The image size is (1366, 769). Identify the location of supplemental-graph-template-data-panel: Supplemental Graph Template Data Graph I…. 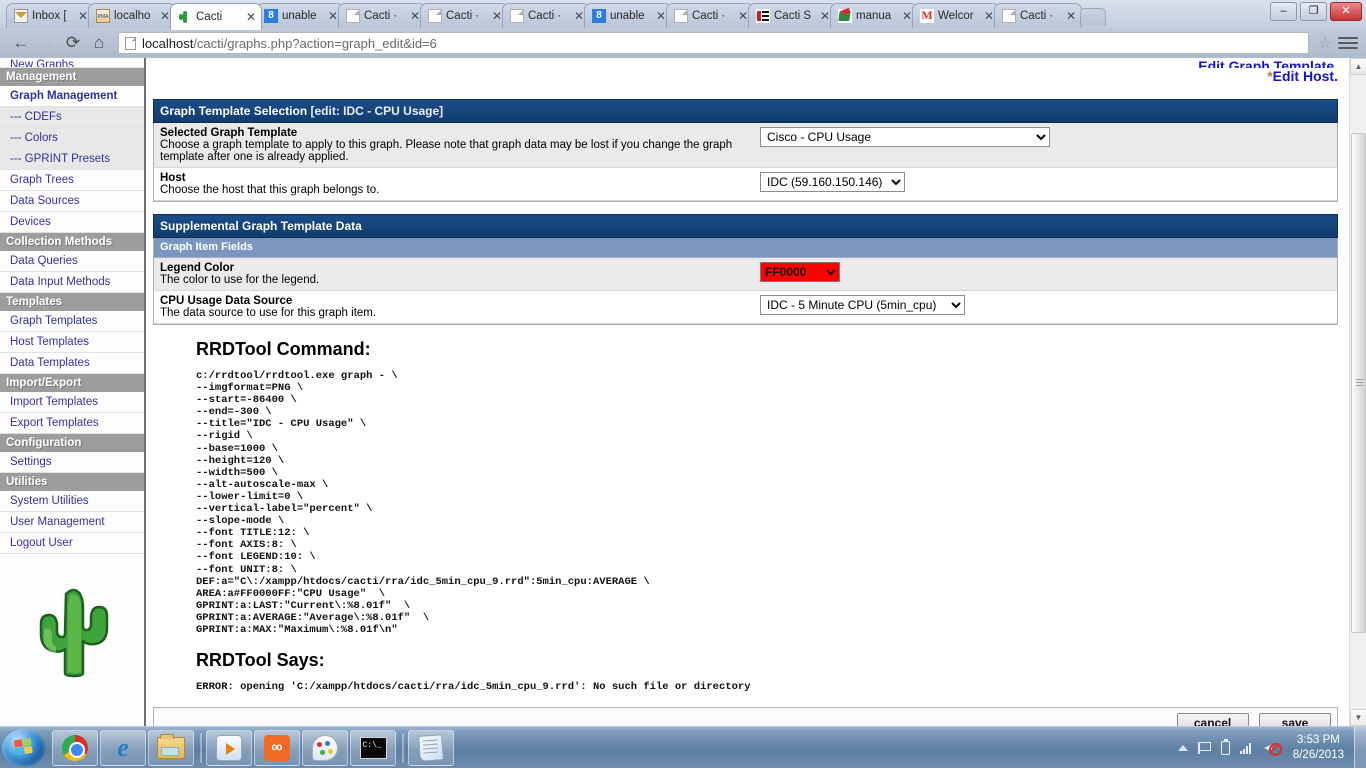
(748, 269).